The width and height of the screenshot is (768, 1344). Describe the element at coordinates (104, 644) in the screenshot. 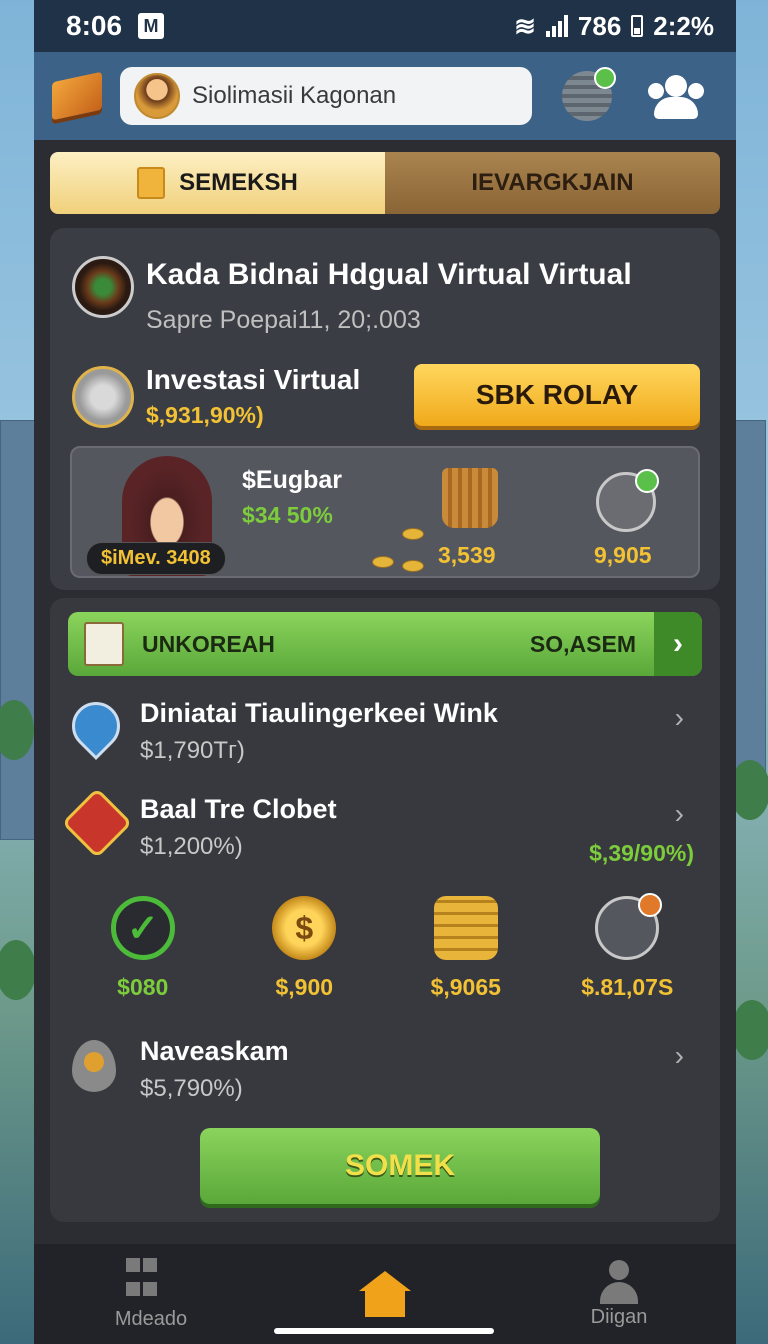

I see `ledger-icon` at that location.